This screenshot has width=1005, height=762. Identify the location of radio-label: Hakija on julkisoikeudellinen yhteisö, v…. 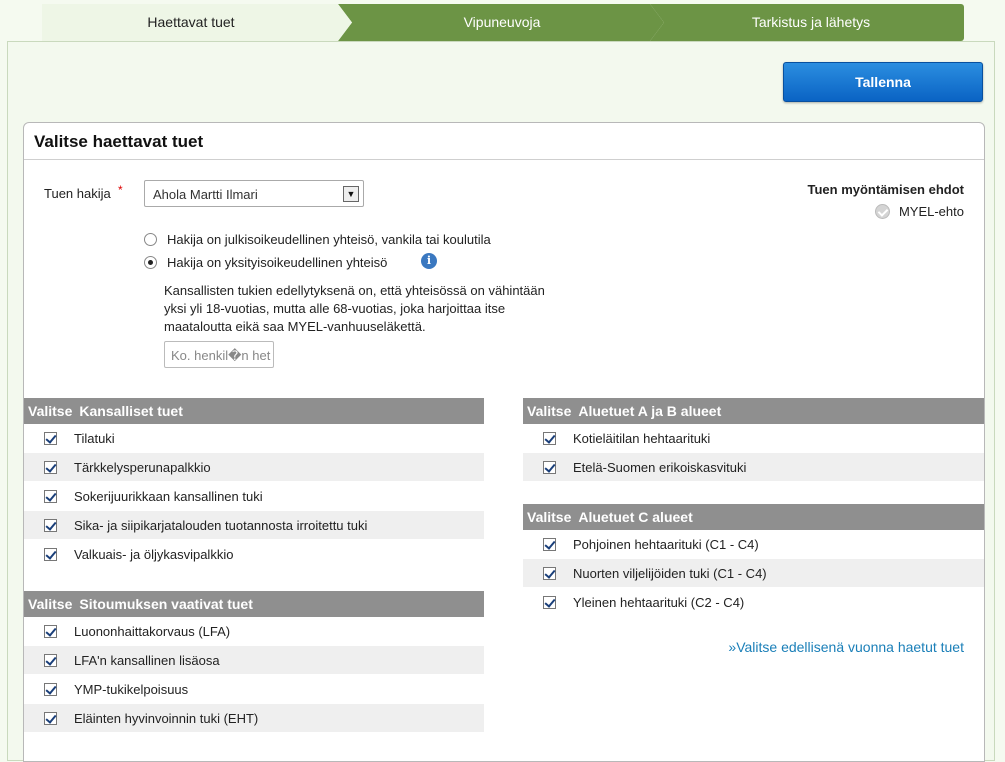
(329, 239).